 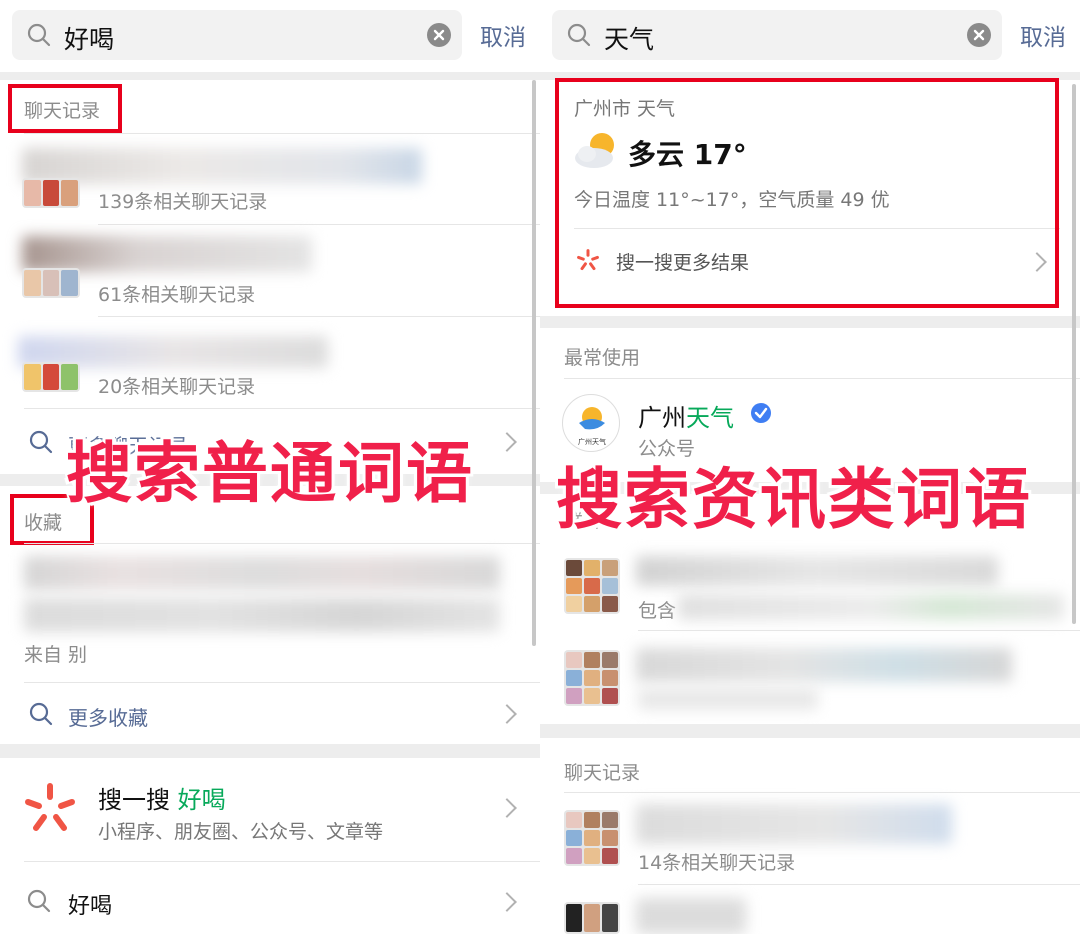 I want to click on souyisou-title: 搜一搜 好喝, so click(x=162, y=800).